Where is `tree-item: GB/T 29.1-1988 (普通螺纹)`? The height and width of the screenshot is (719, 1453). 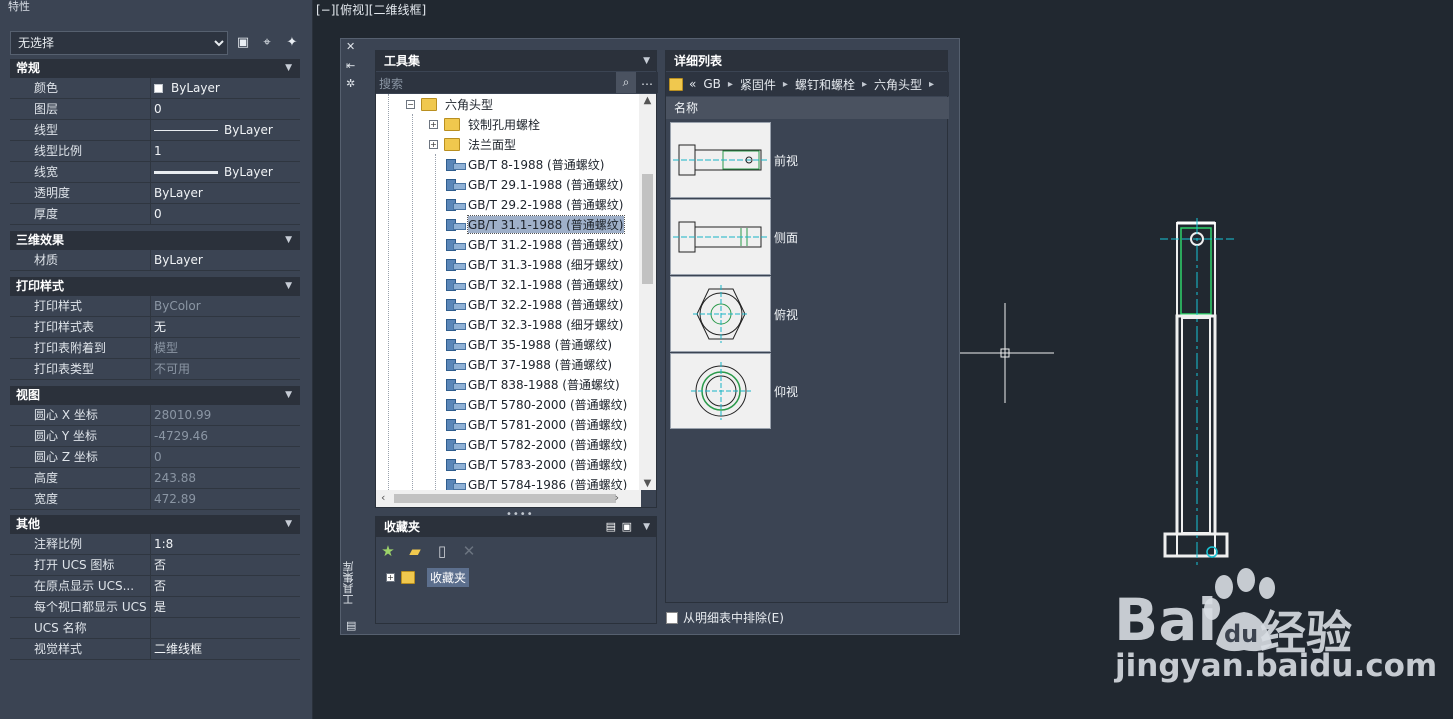 tree-item: GB/T 29.1-1988 (普通螺纹) is located at coordinates (535, 184).